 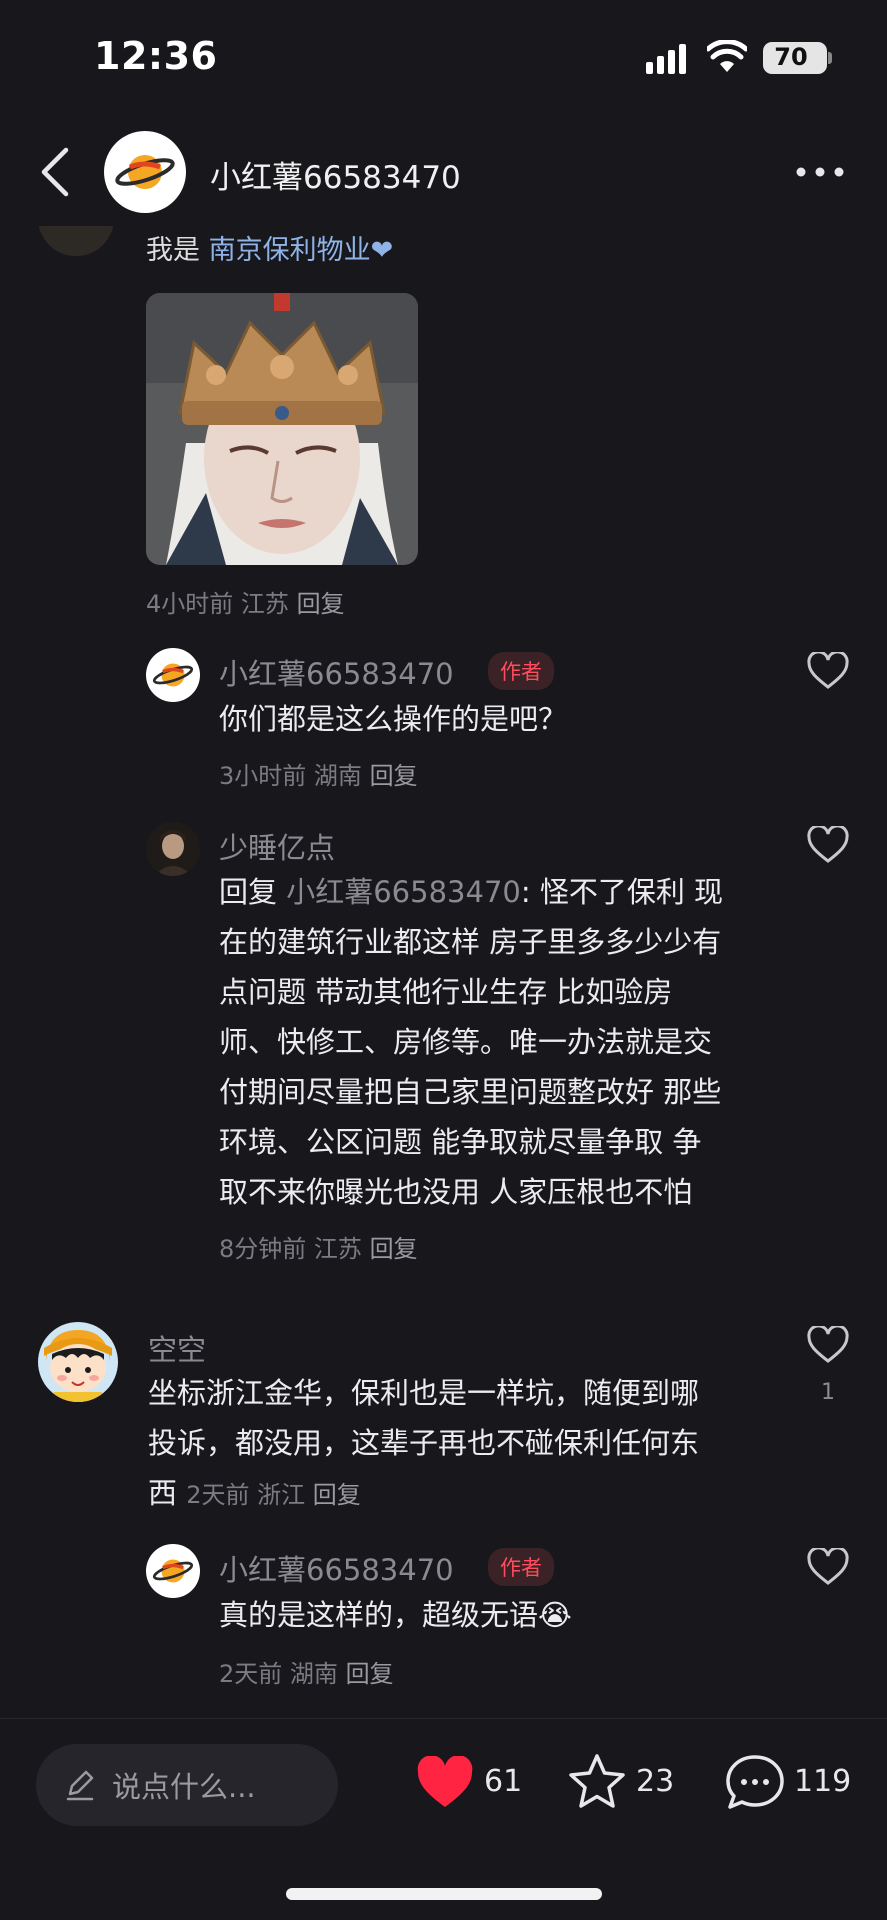 What do you see at coordinates (791, 57) in the screenshot?
I see `battery-level-overlay: 70` at bounding box center [791, 57].